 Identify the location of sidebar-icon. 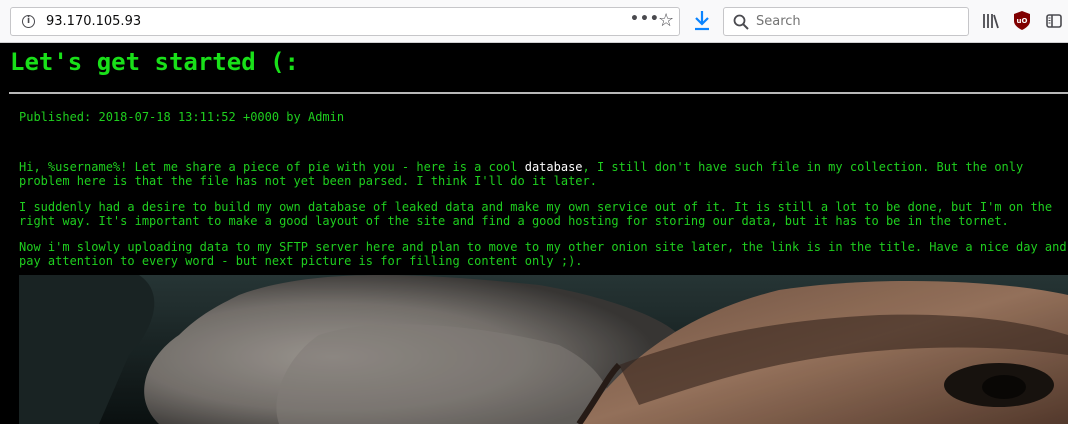
(1054, 21).